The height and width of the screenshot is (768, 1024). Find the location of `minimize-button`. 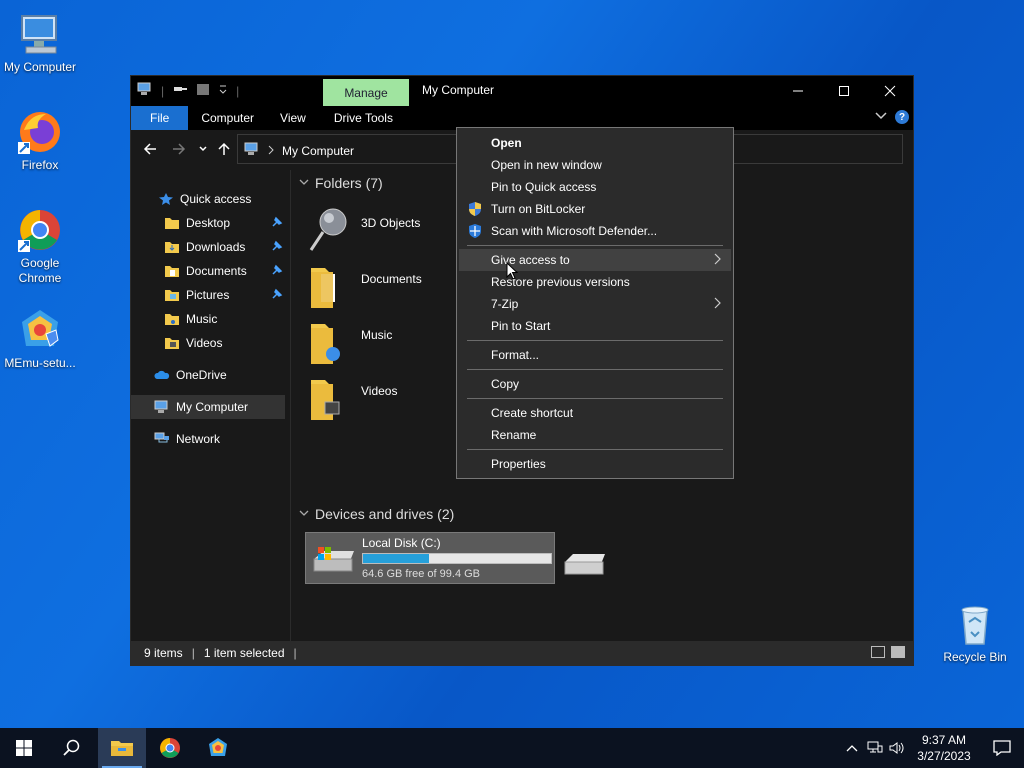

minimize-button is located at coordinates (798, 91).